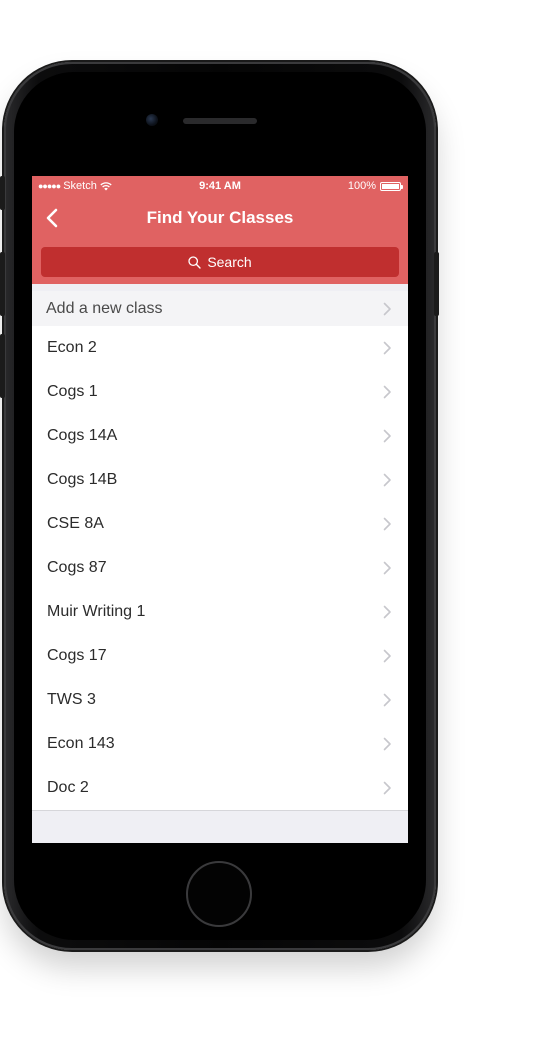 The image size is (534, 1049). I want to click on list-divider, so click(220, 810).